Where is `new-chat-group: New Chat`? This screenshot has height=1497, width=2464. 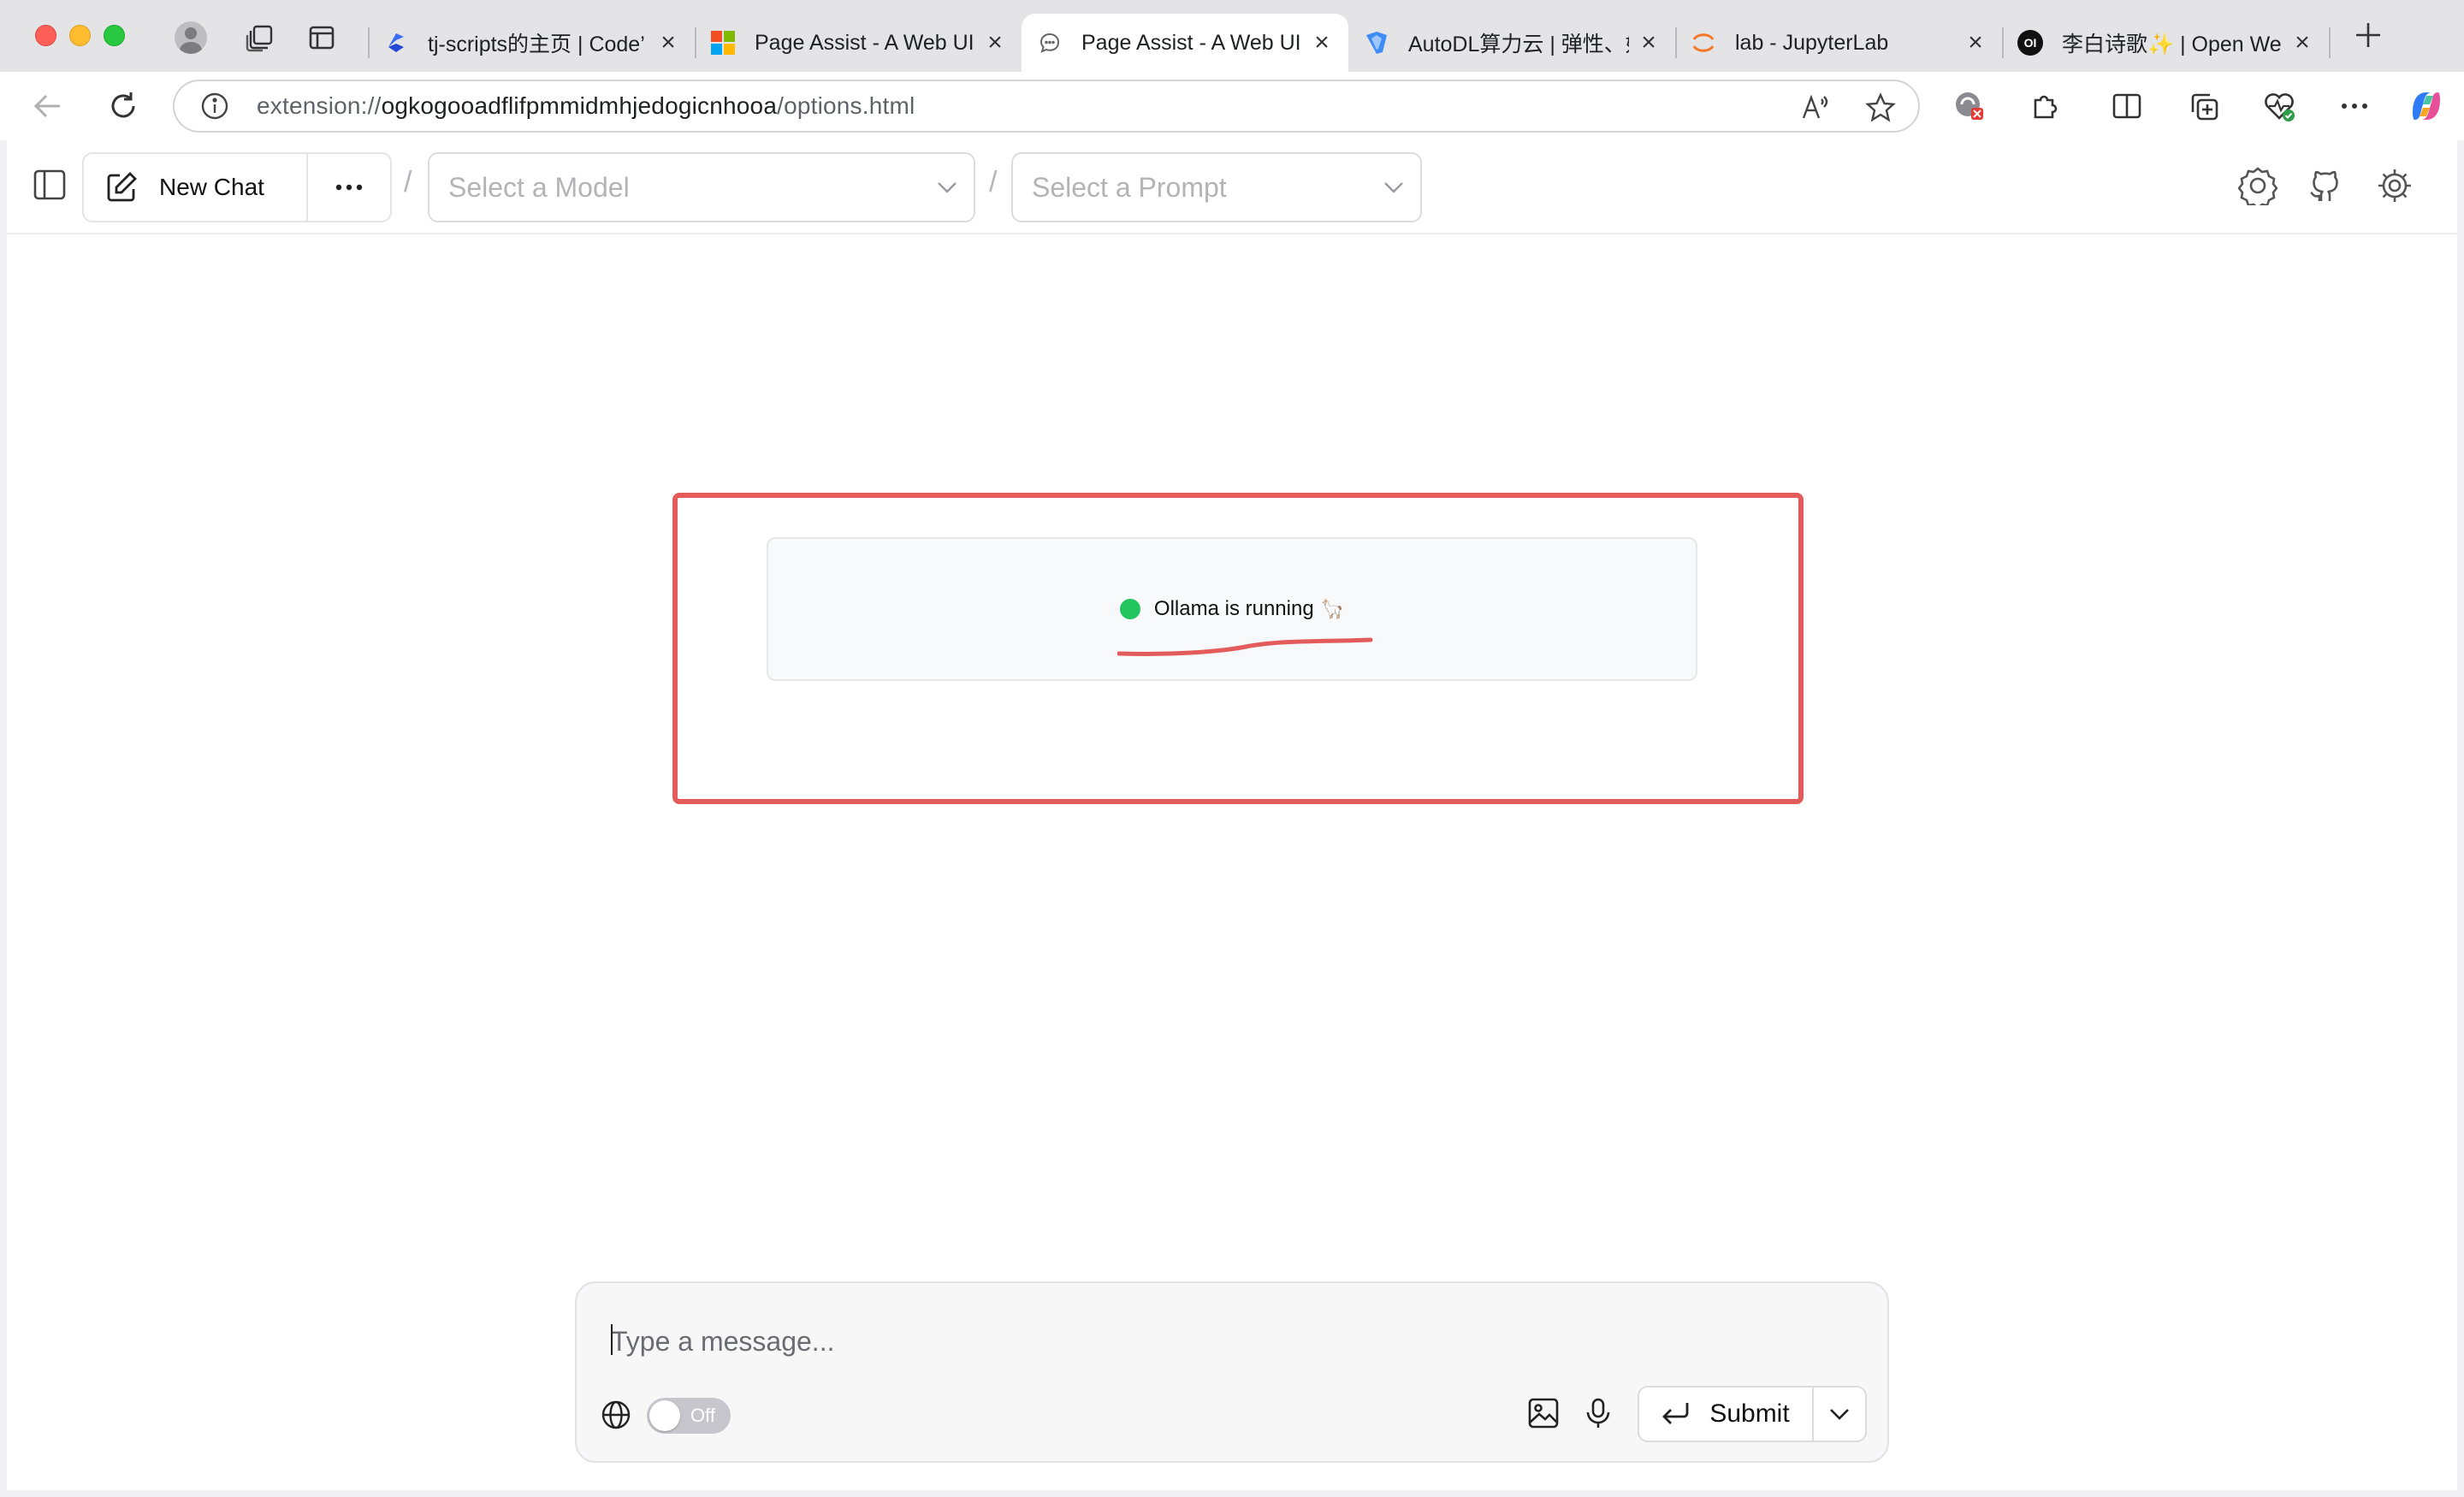
new-chat-group: New Chat is located at coordinates (237, 187).